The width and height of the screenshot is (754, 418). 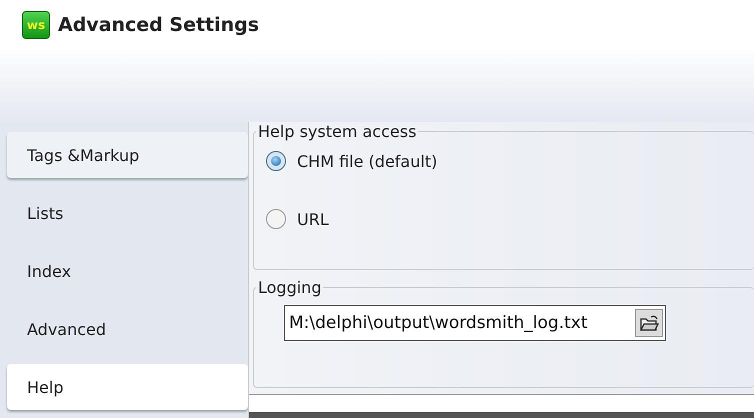 I want to click on sidebar-tab: Lists, so click(x=127, y=213).